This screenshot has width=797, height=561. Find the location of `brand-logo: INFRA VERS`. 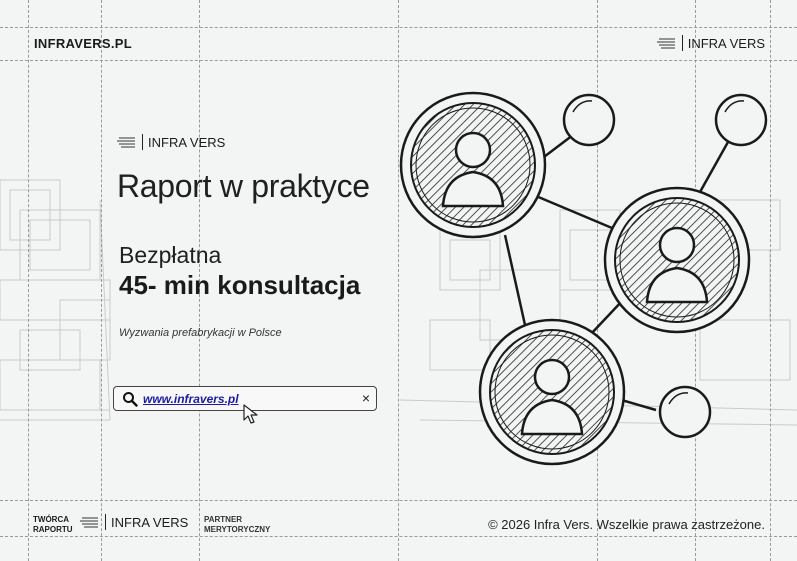

brand-logo: INFRA VERS is located at coordinates (710, 43).